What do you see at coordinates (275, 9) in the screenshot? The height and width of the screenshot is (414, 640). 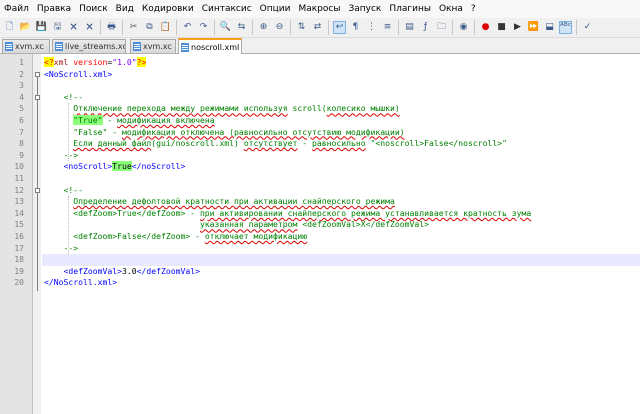 I see `menu-item-6: Опции` at bounding box center [275, 9].